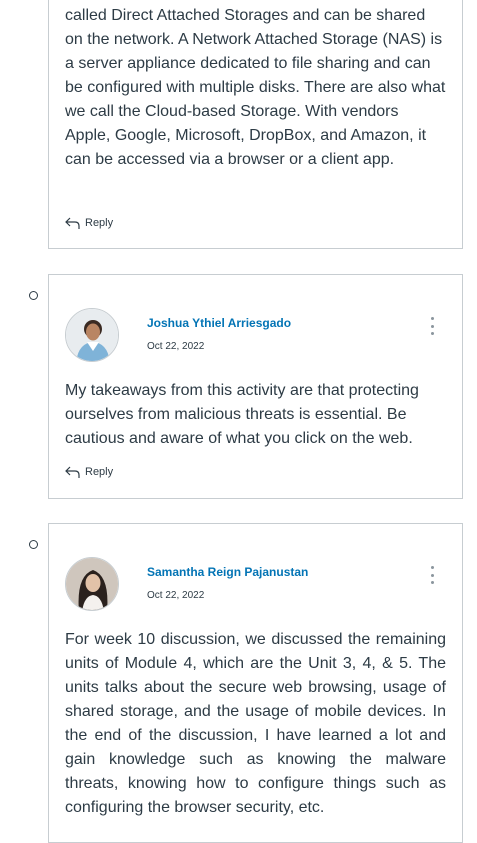 The width and height of the screenshot is (477, 843). What do you see at coordinates (219, 323) in the screenshot?
I see `author-name-link: Joshua Ythiel Arriesgado` at bounding box center [219, 323].